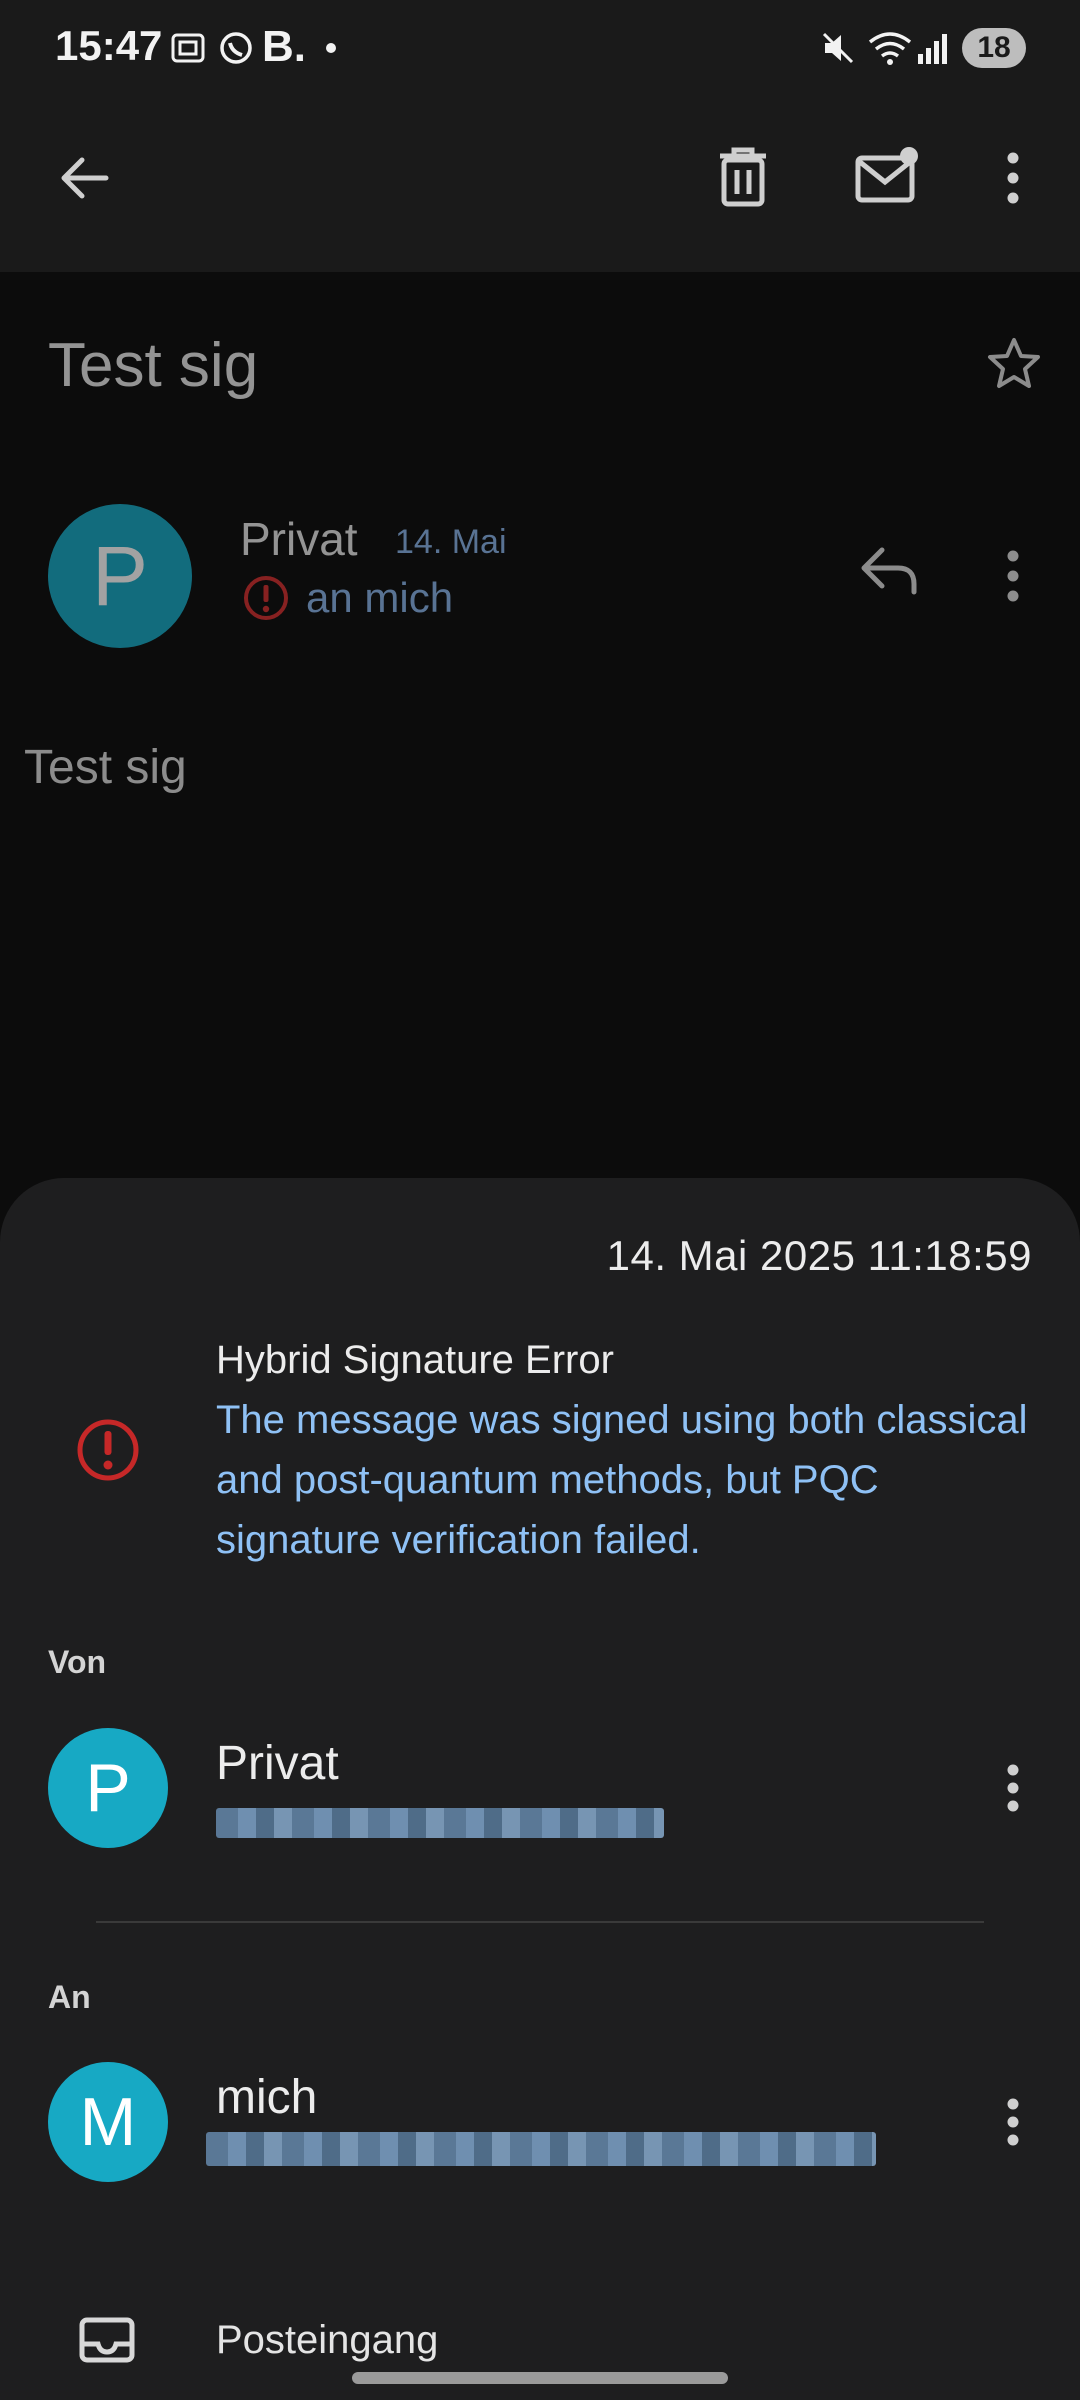 The image size is (1080, 2400). I want to click on reply-button, so click(889, 570).